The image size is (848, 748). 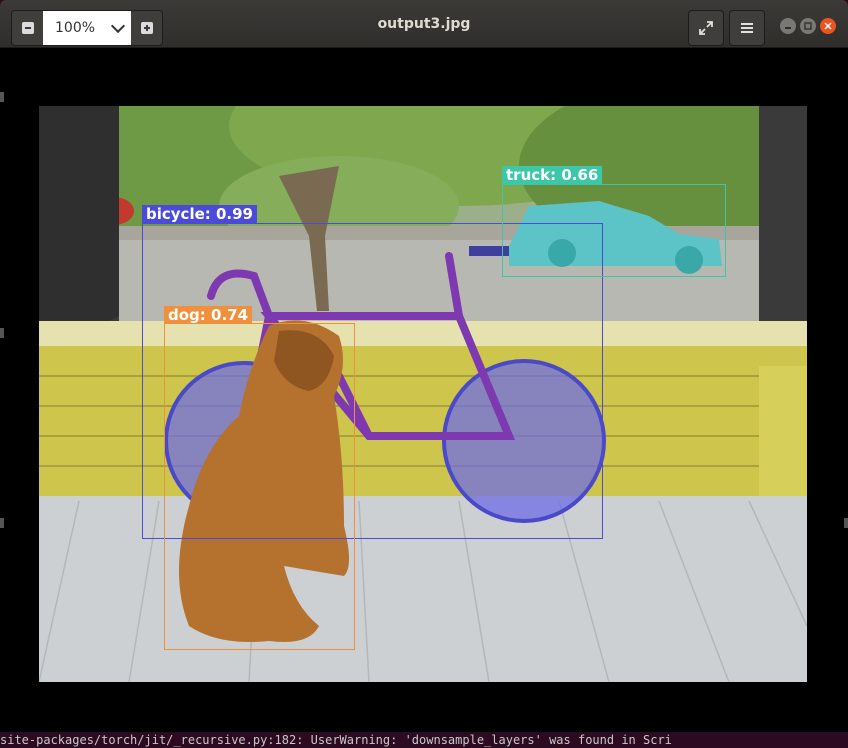 I want to click on fullscreen-button, so click(x=706, y=28).